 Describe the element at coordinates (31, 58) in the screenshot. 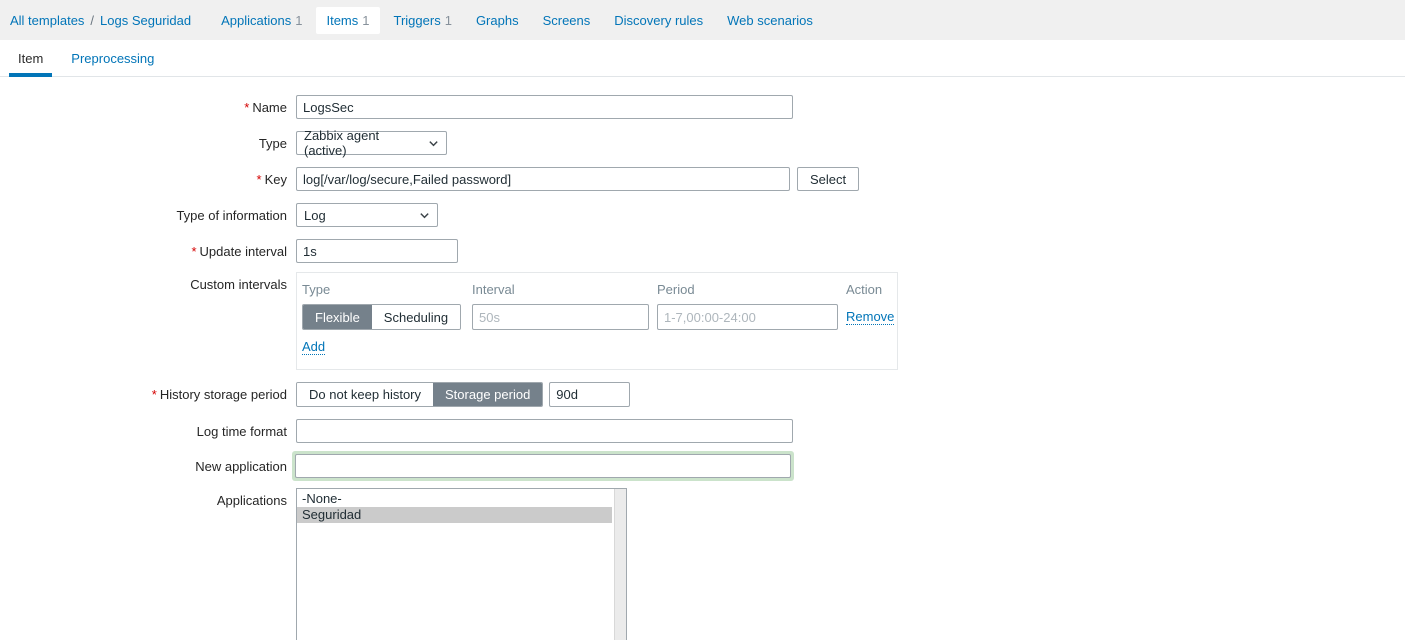

I see `tab-item: Item` at that location.